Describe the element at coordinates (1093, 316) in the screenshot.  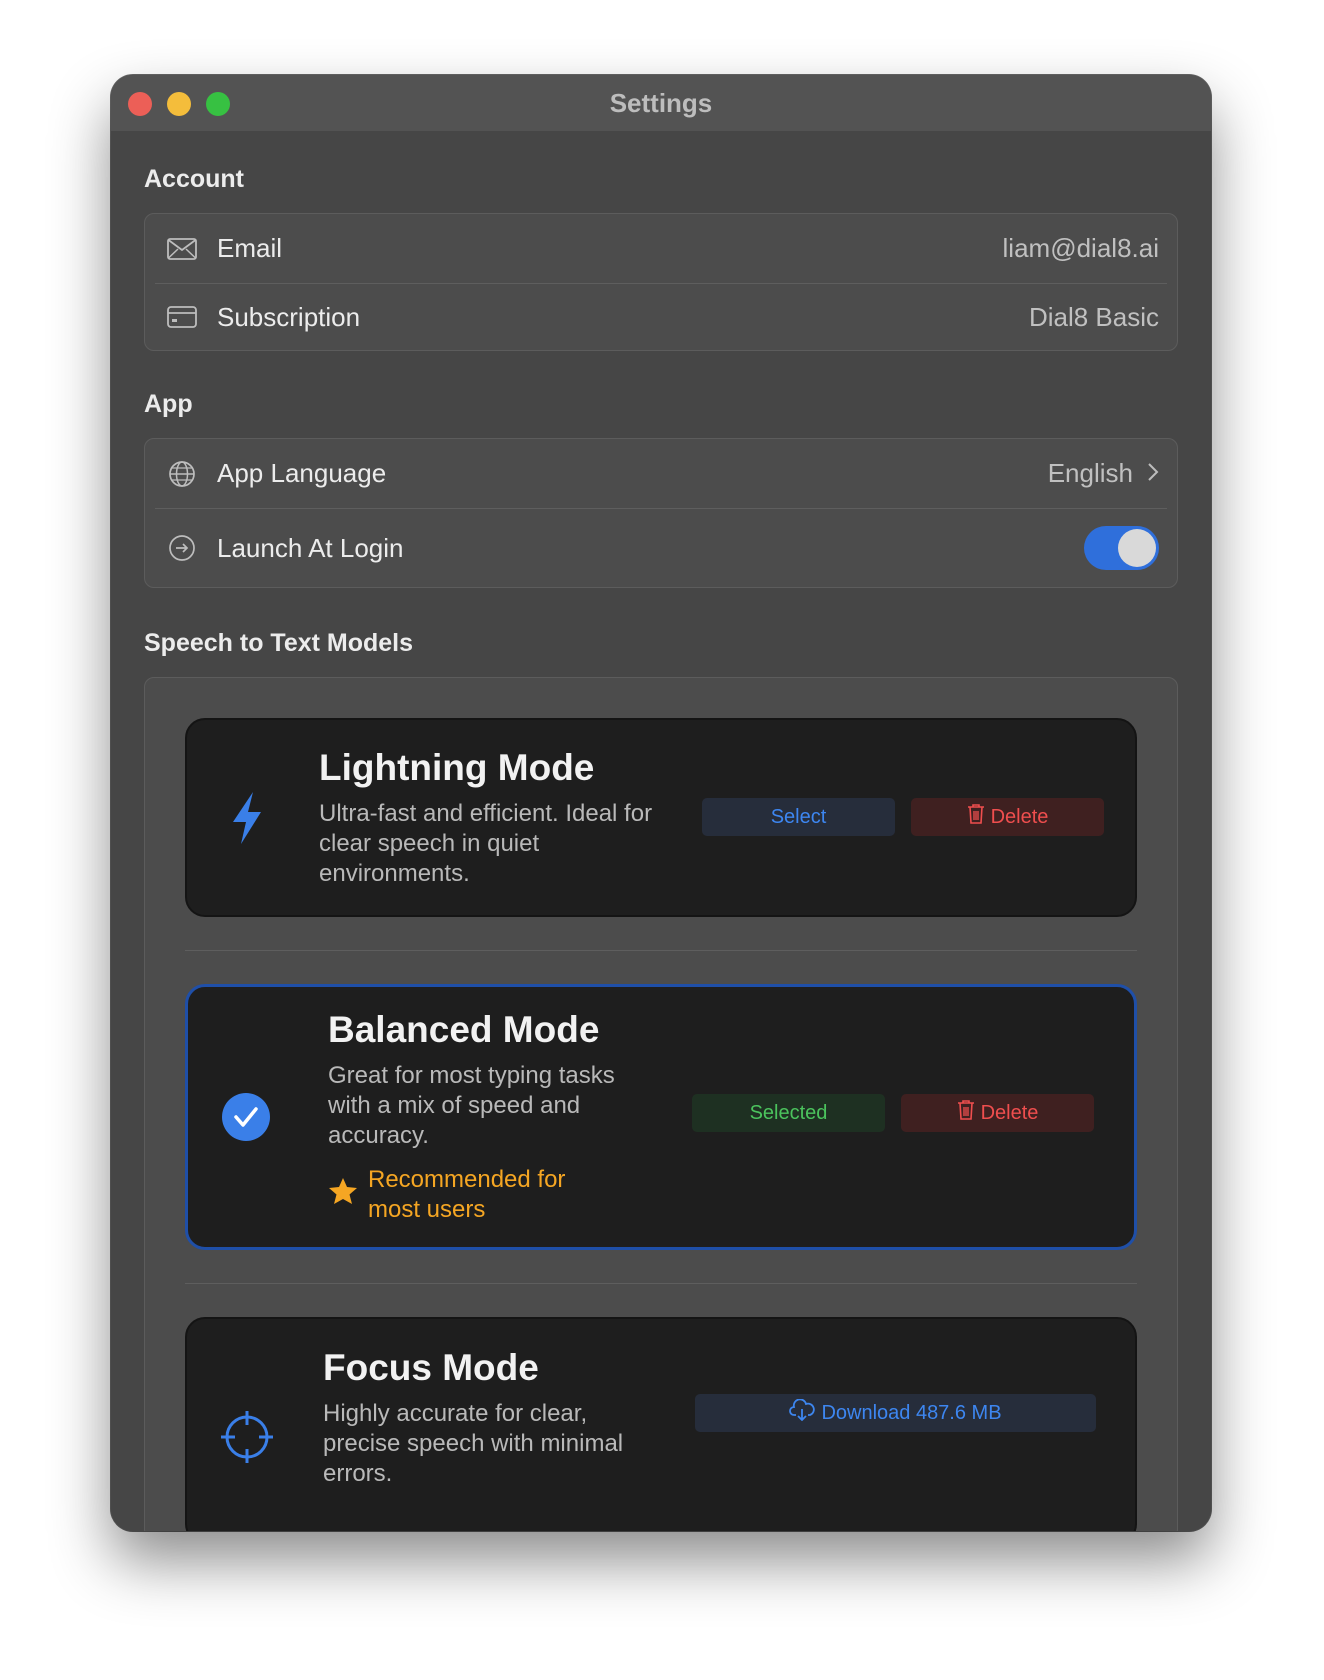
I see `subscription-value: Dial8 Basic` at that location.